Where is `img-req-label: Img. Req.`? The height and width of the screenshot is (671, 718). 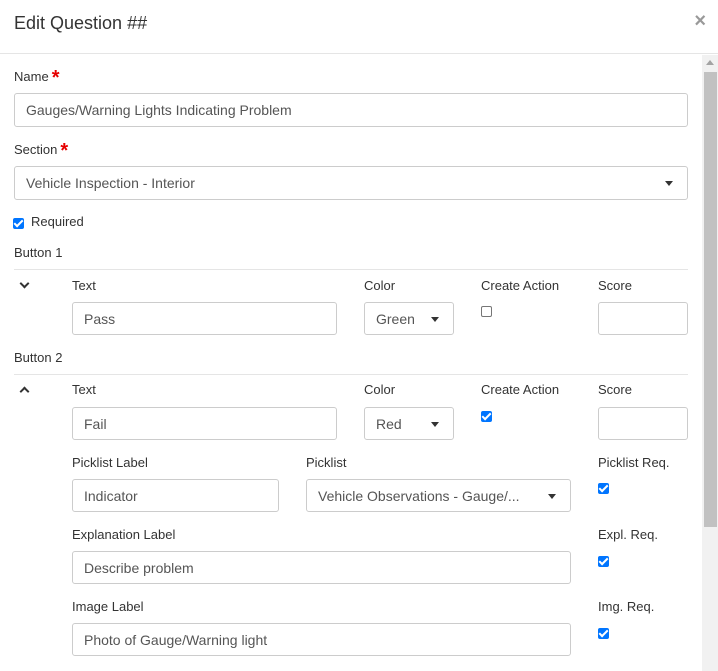
img-req-label: Img. Req. is located at coordinates (626, 606).